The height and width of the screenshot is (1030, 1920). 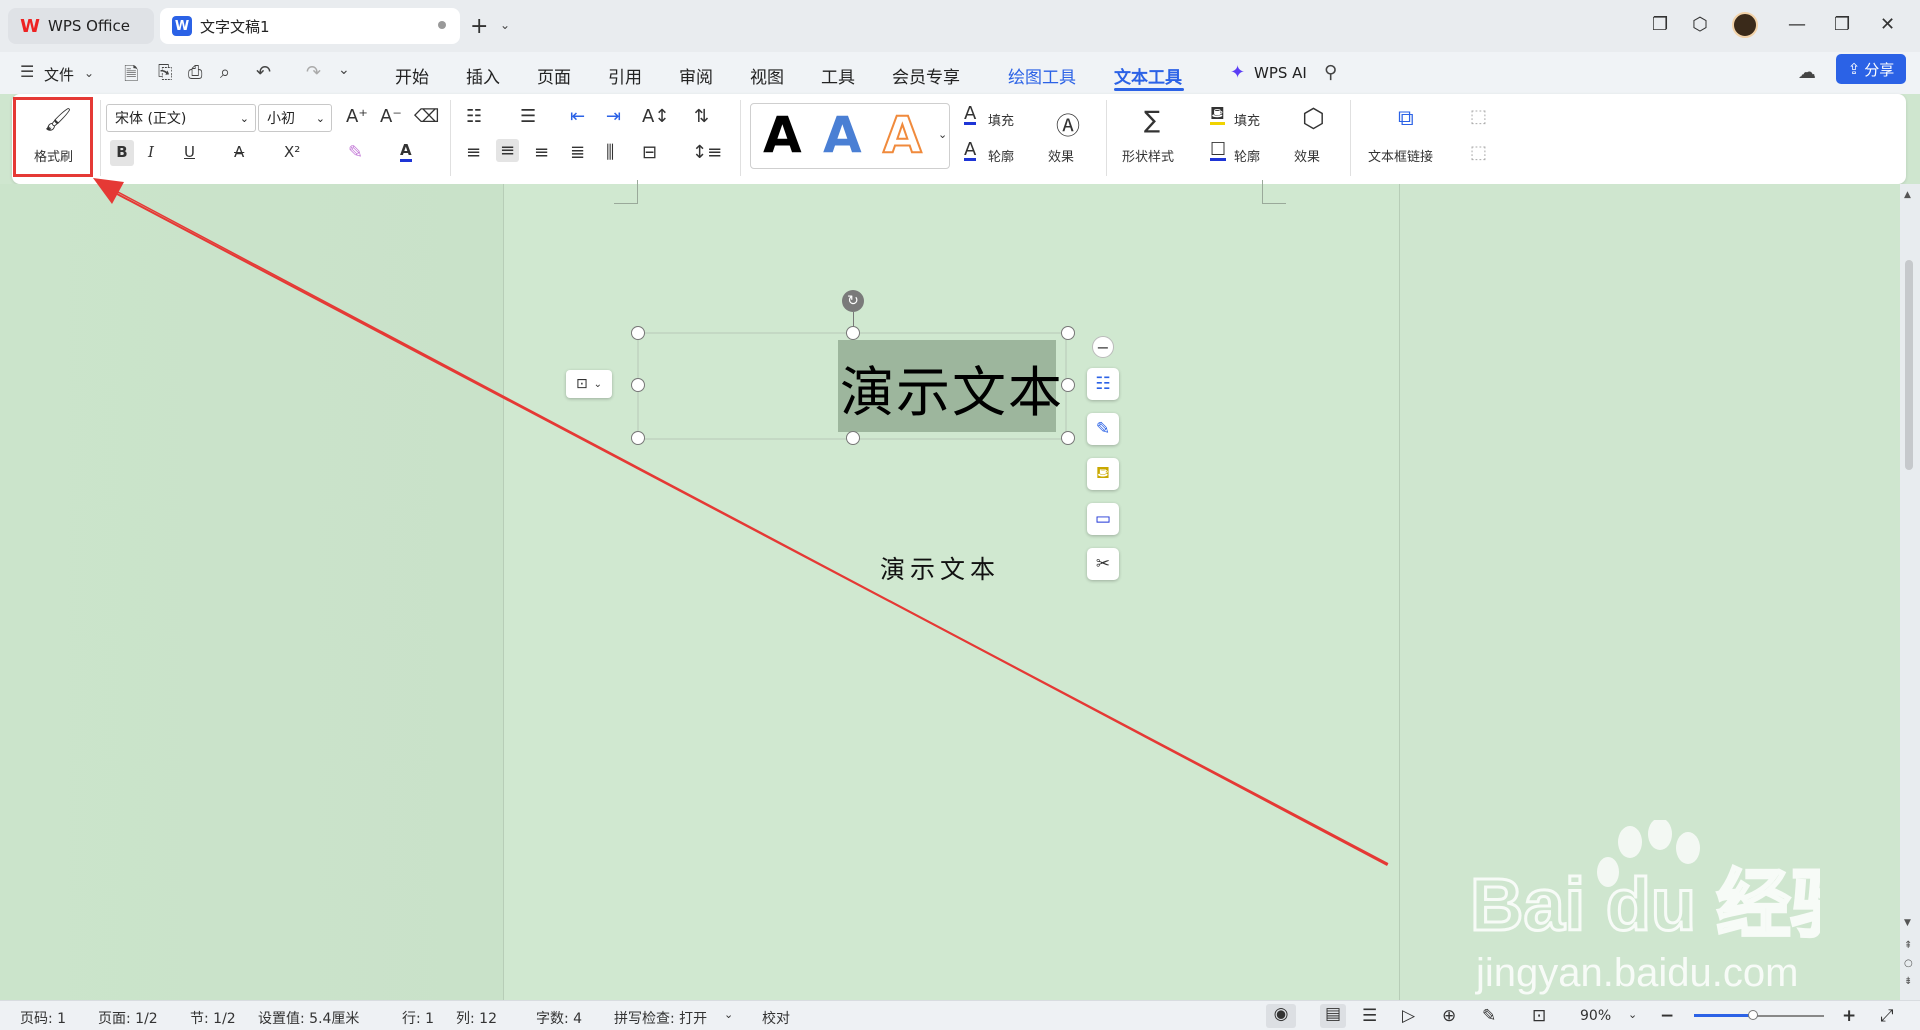 What do you see at coordinates (942, 134) in the screenshot?
I see `gallery-more-icon: ⌄` at bounding box center [942, 134].